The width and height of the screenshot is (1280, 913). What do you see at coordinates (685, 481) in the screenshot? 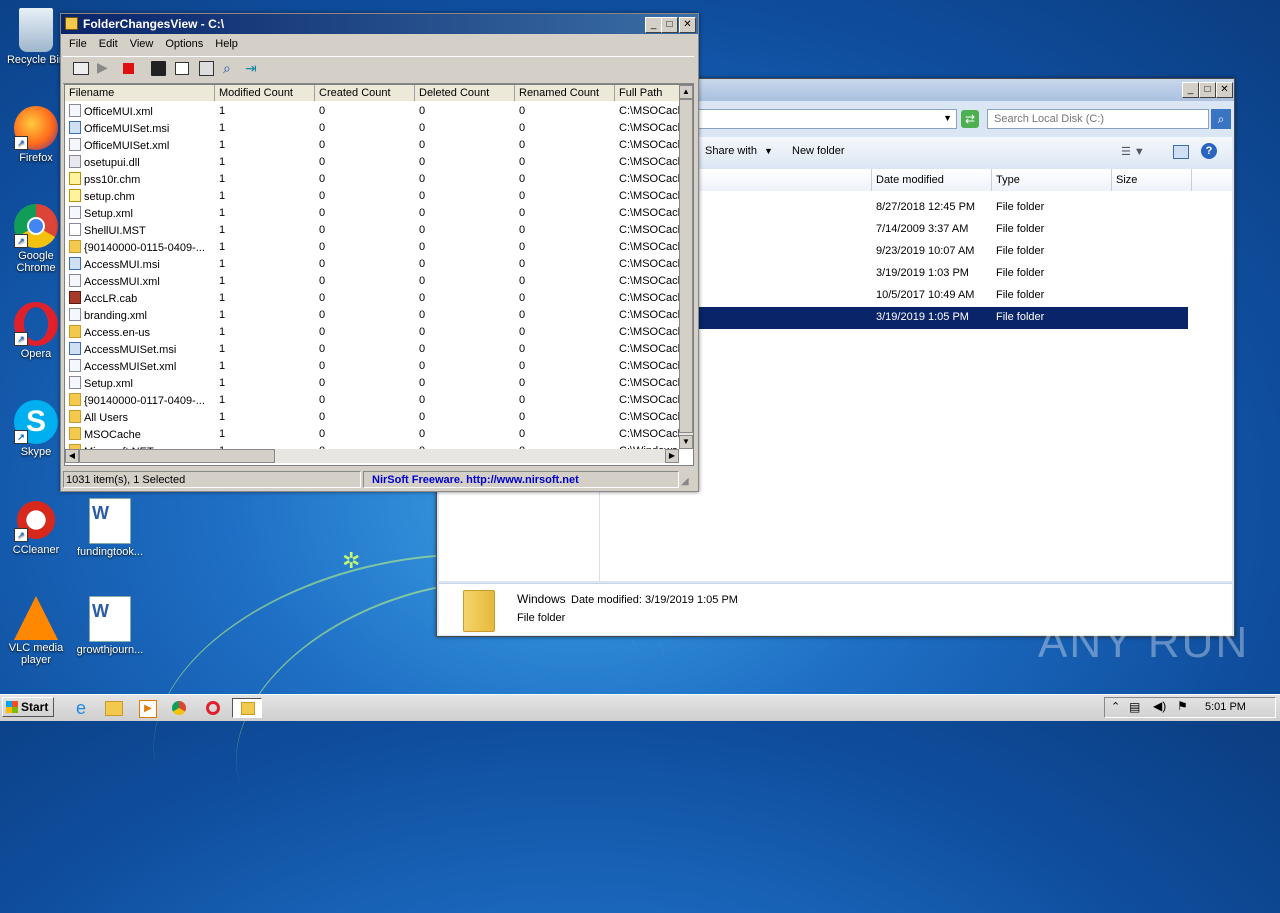
I see `resize-grip-icon: ◢` at bounding box center [685, 481].